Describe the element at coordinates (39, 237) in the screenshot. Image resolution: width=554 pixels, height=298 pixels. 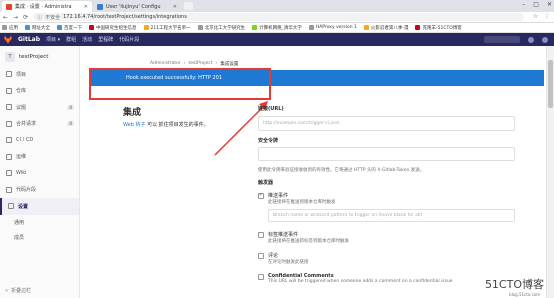
I see `sidebar-subitem-members: 成员` at that location.